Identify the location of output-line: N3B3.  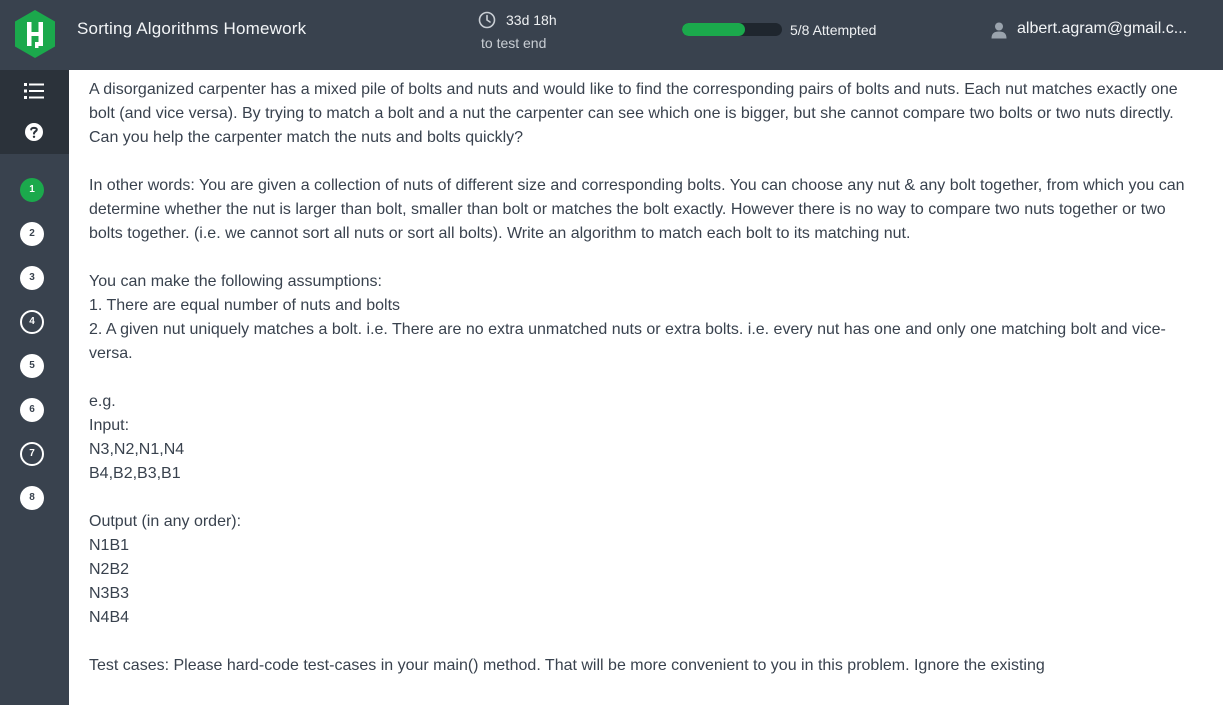
(109, 593).